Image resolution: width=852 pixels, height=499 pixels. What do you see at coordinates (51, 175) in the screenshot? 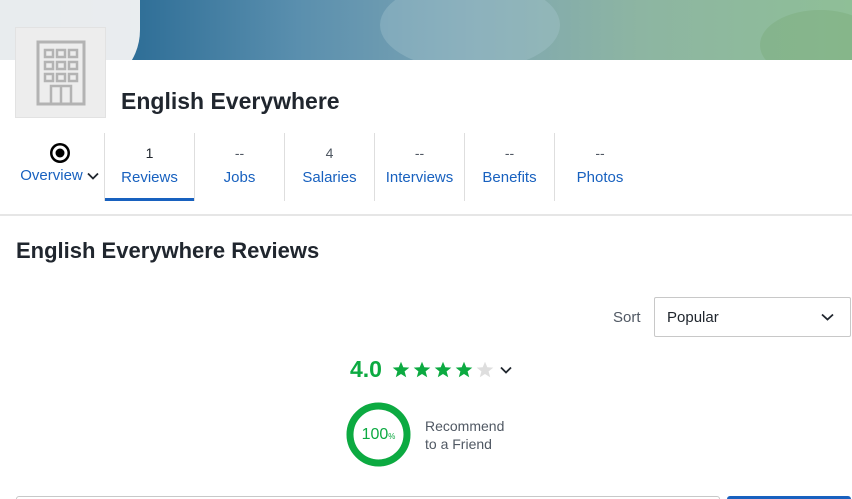
I see `tab-label: Overview` at bounding box center [51, 175].